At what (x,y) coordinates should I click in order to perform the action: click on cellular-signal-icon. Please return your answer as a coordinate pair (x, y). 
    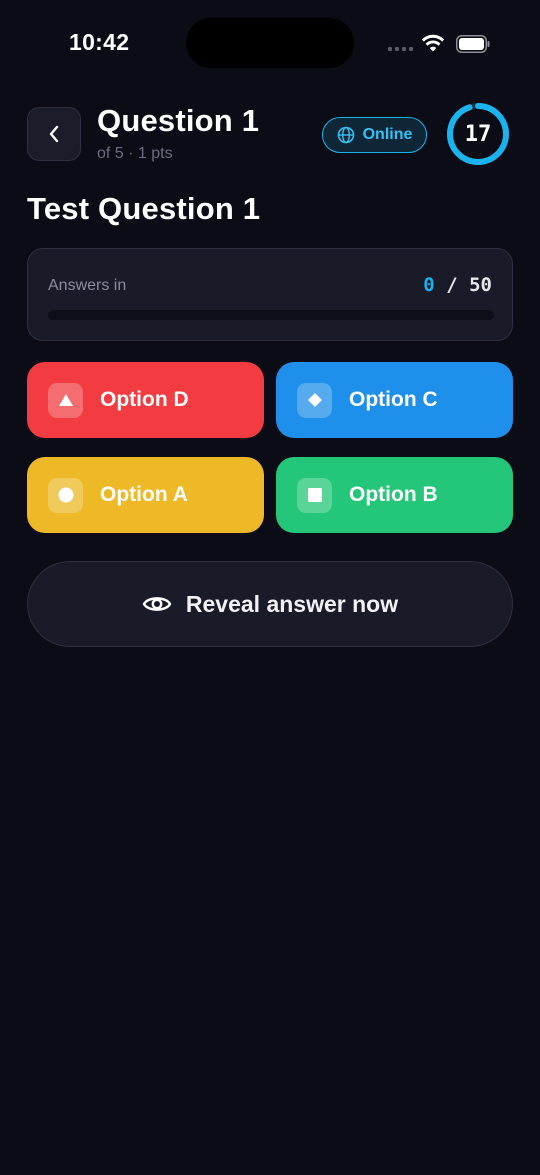
    Looking at the image, I should click on (400, 49).